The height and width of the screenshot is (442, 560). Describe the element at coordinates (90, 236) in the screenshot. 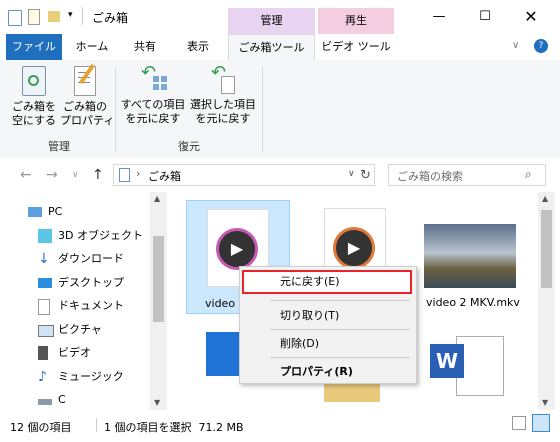

I see `nav-item-3d-objects: 3D オブジェクト` at that location.